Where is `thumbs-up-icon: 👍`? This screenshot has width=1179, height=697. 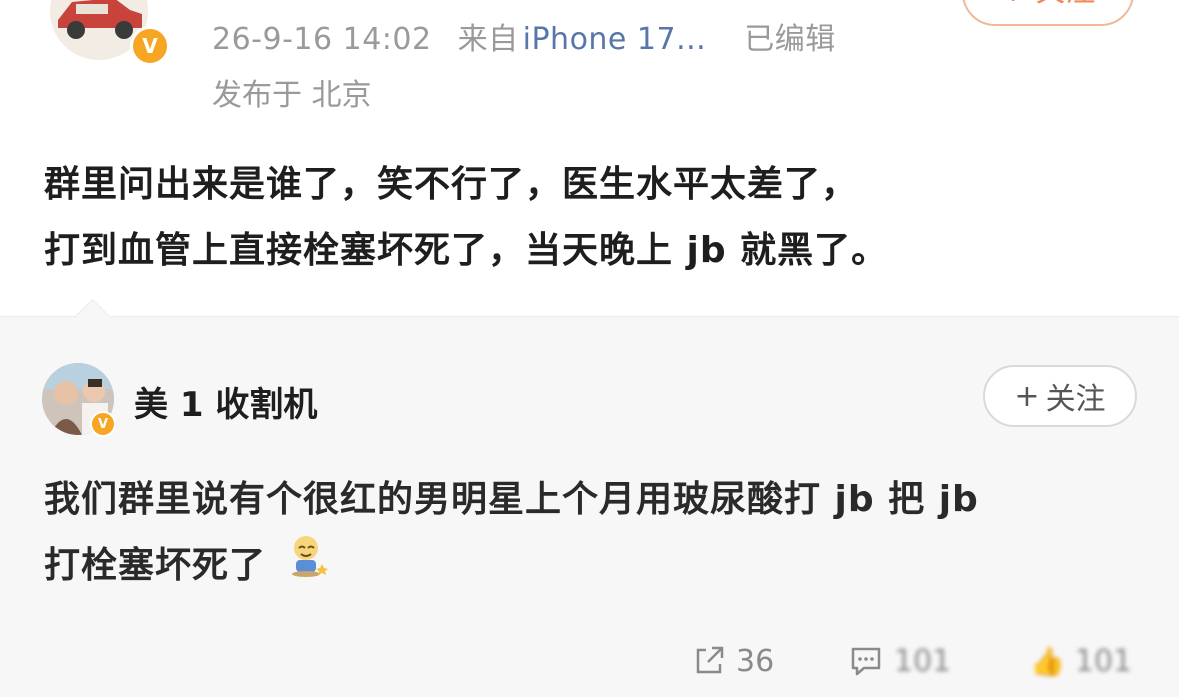 thumbs-up-icon: 👍 is located at coordinates (1047, 661).